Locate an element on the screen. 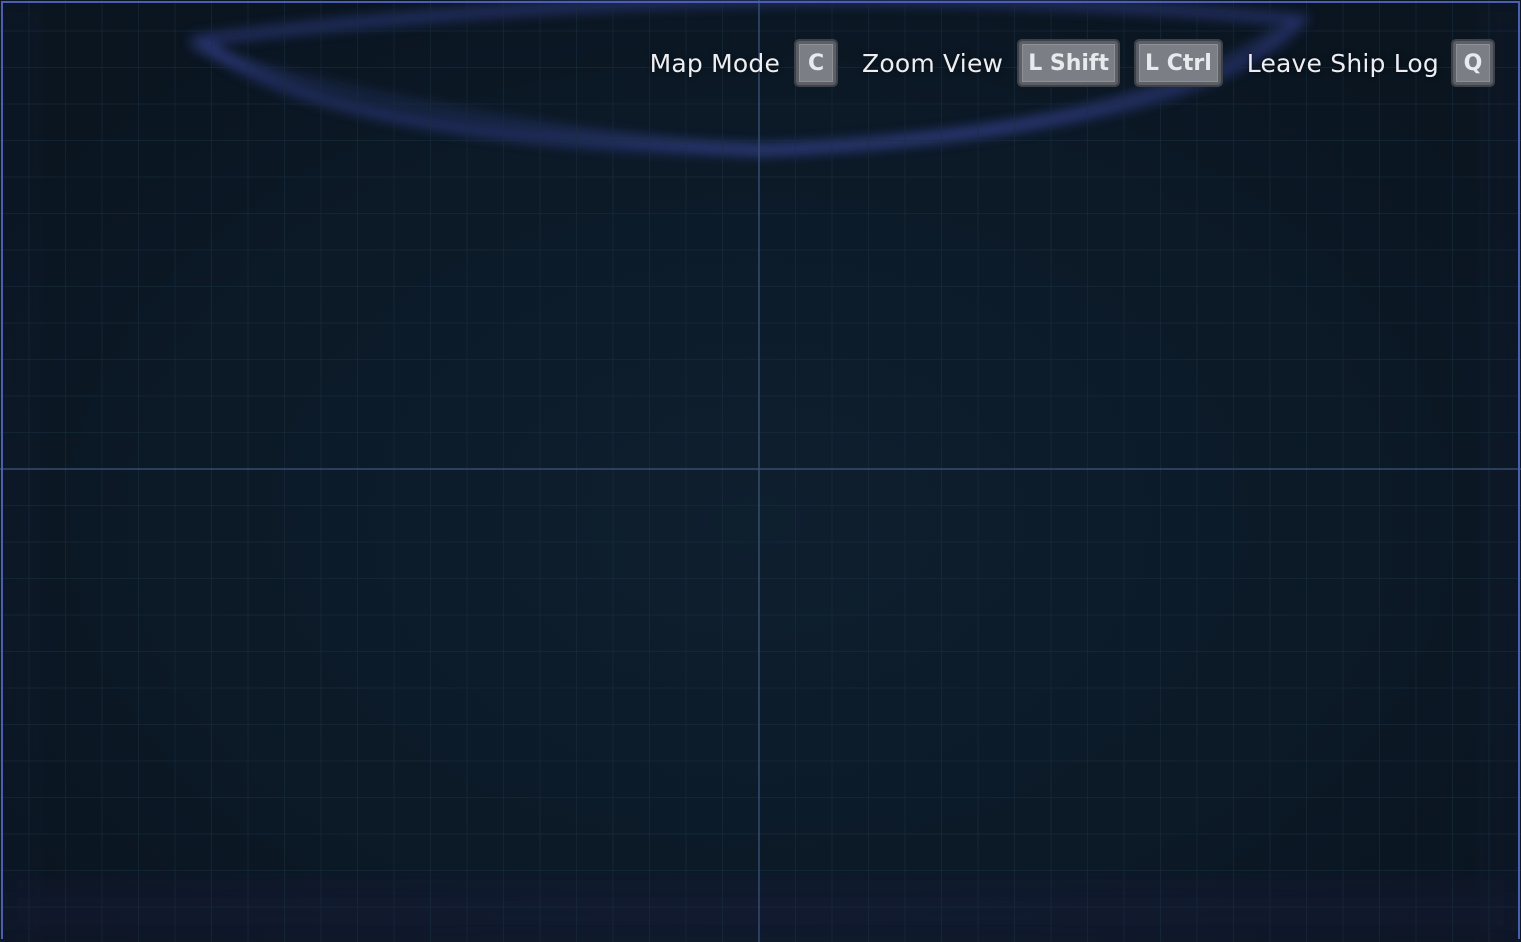 The image size is (1521, 942). zoom-view-label: Zoom View is located at coordinates (933, 63).